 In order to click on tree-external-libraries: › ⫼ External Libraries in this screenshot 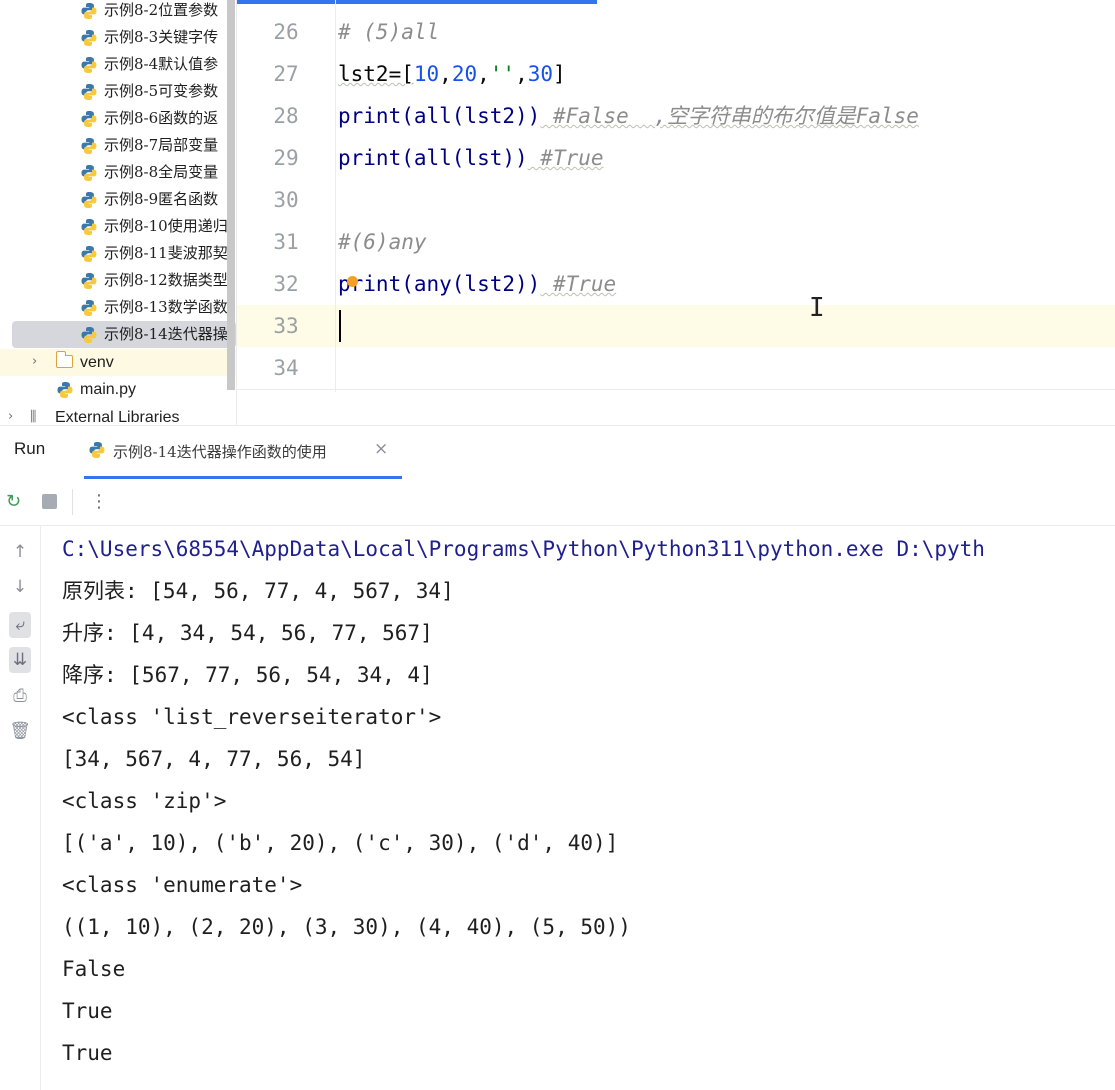, I will do `click(118, 414)`.